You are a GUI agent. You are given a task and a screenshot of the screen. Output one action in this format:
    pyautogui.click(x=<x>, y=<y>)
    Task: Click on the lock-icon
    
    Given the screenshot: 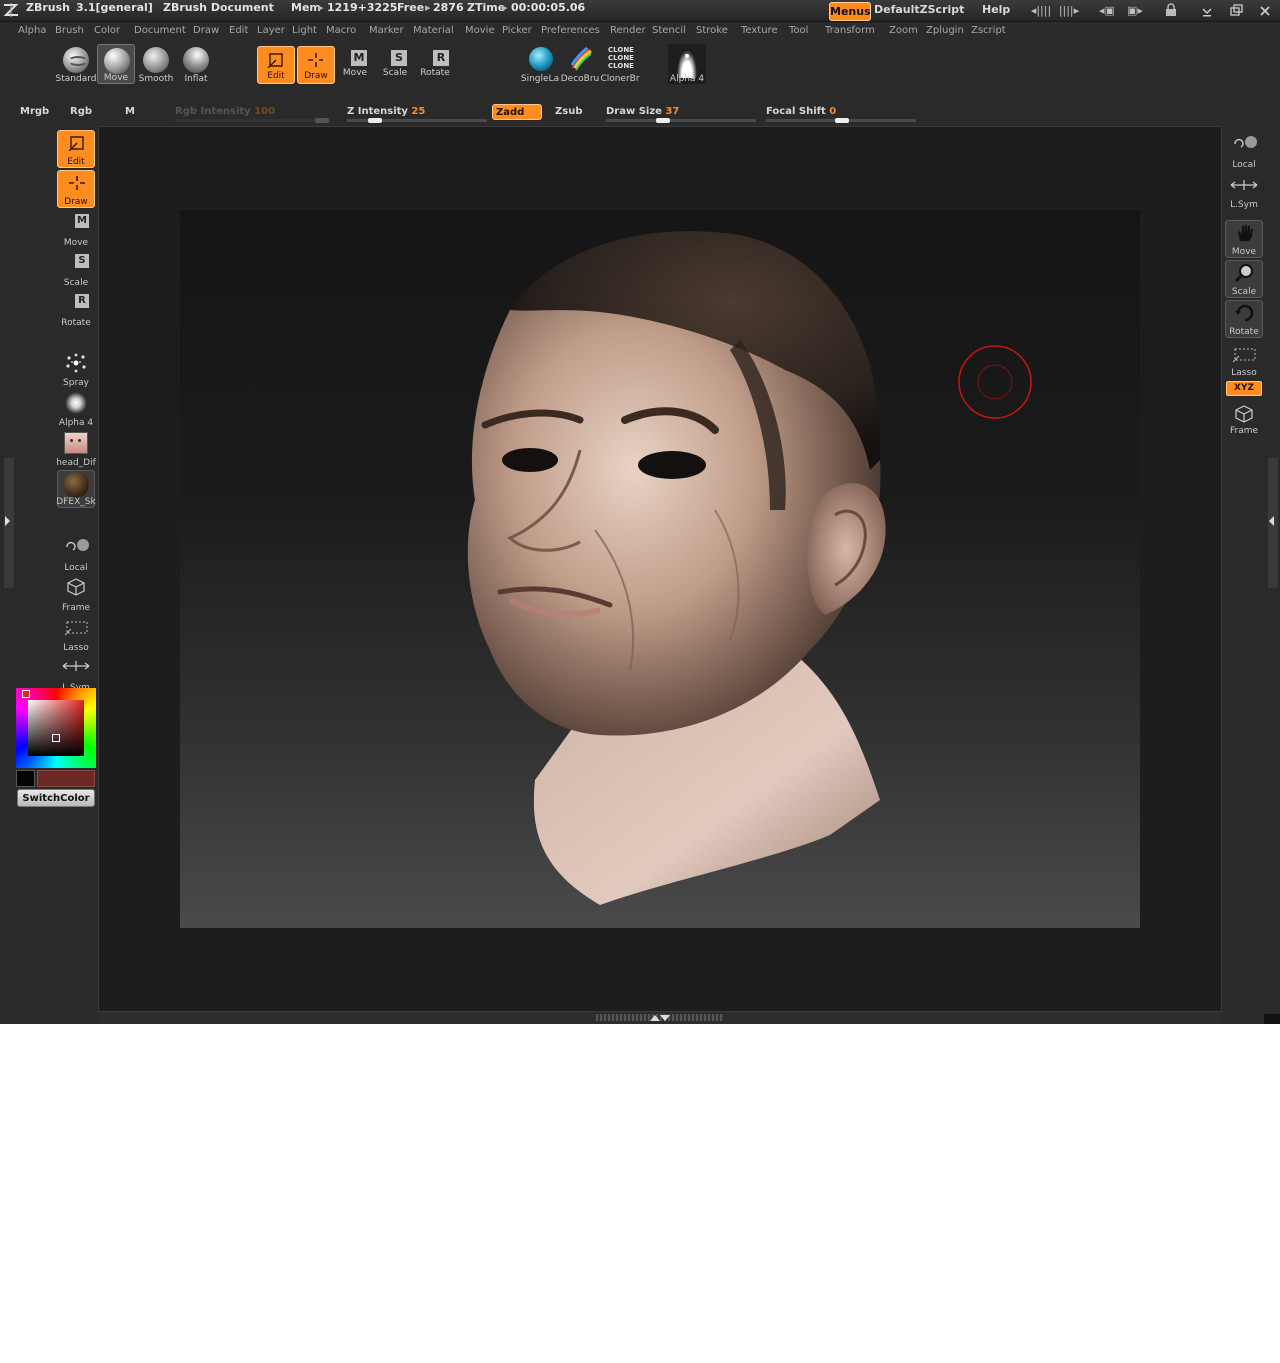 What is the action you would take?
    pyautogui.click(x=1171, y=10)
    